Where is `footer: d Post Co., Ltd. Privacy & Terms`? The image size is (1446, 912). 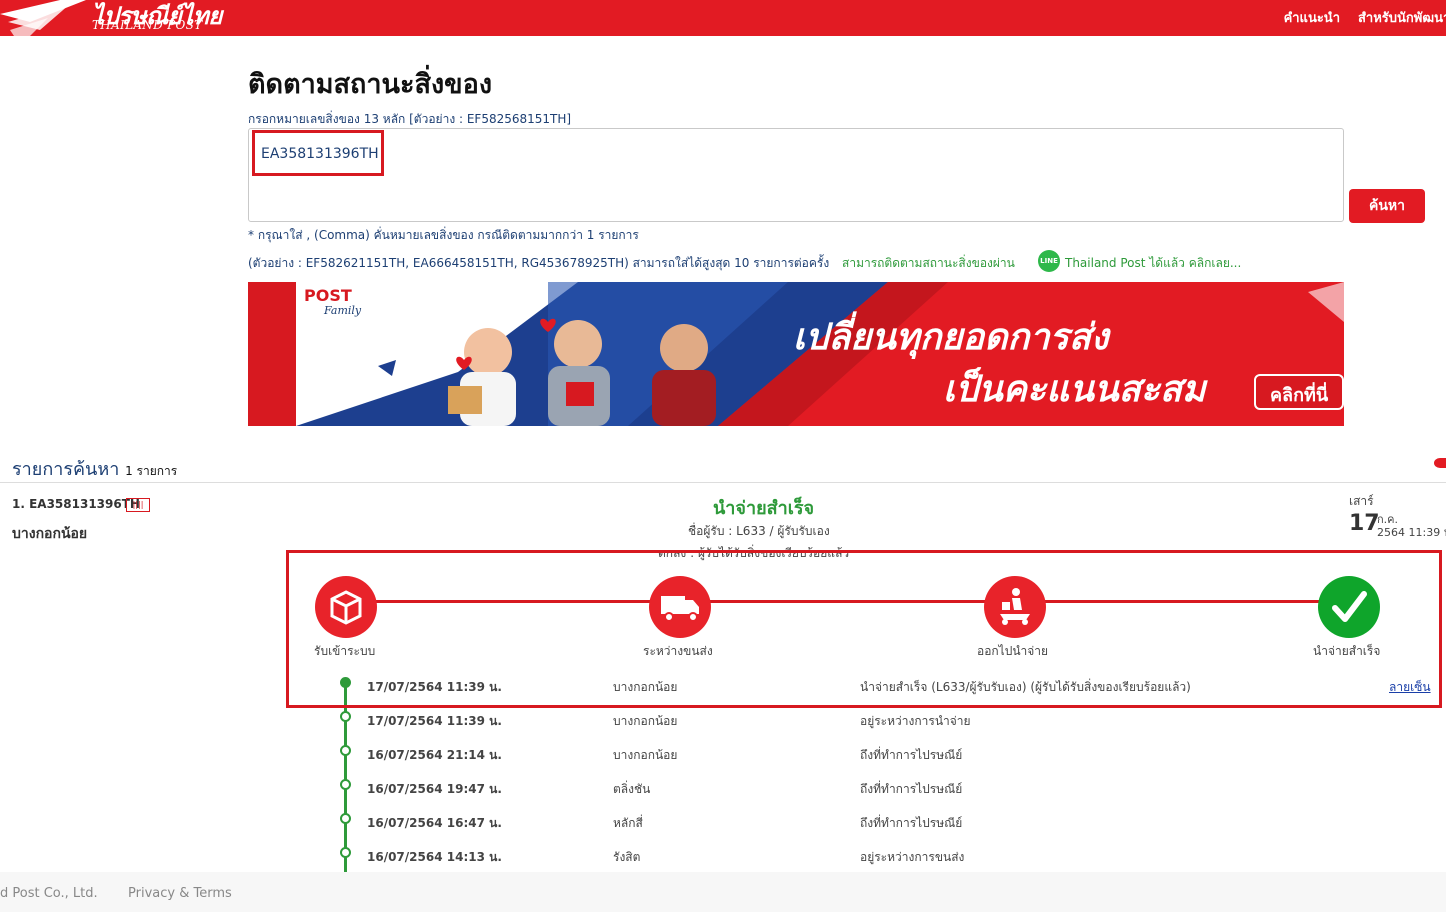
footer: d Post Co., Ltd. Privacy & Terms is located at coordinates (723, 892).